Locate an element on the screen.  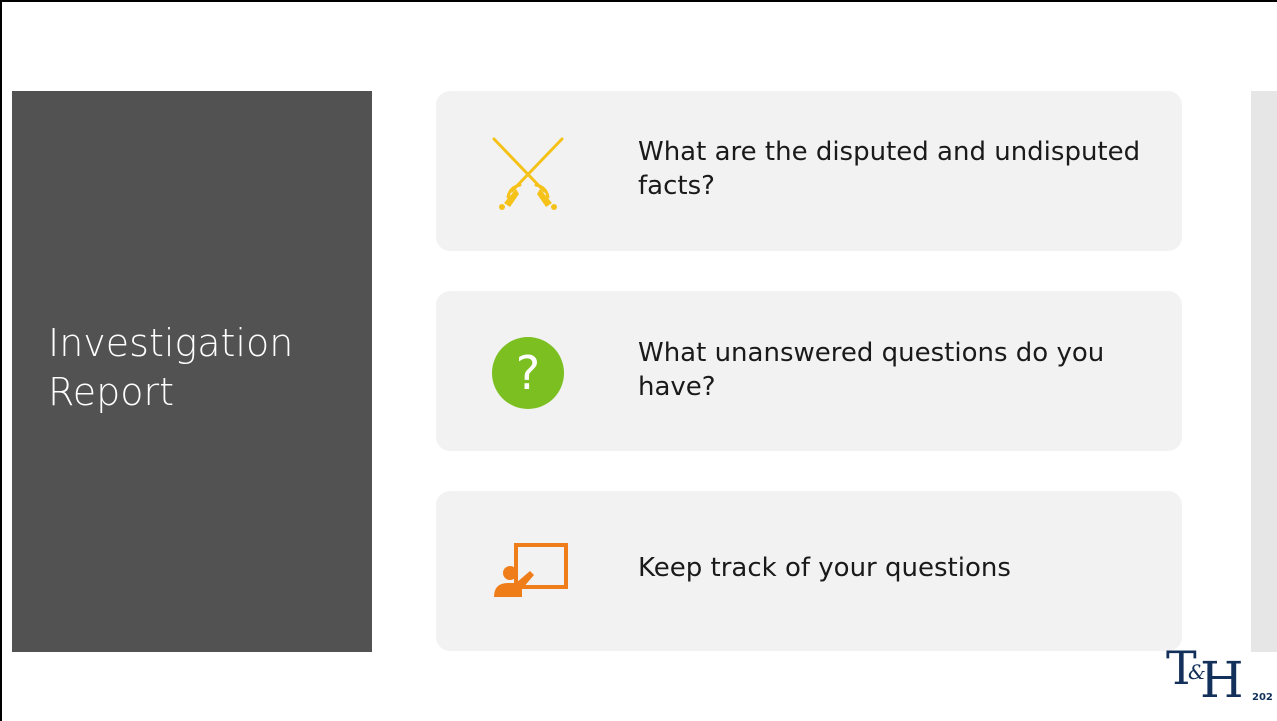
content-card-unanswered-questions: ? What unanswered questions do you have? is located at coordinates (809, 371).